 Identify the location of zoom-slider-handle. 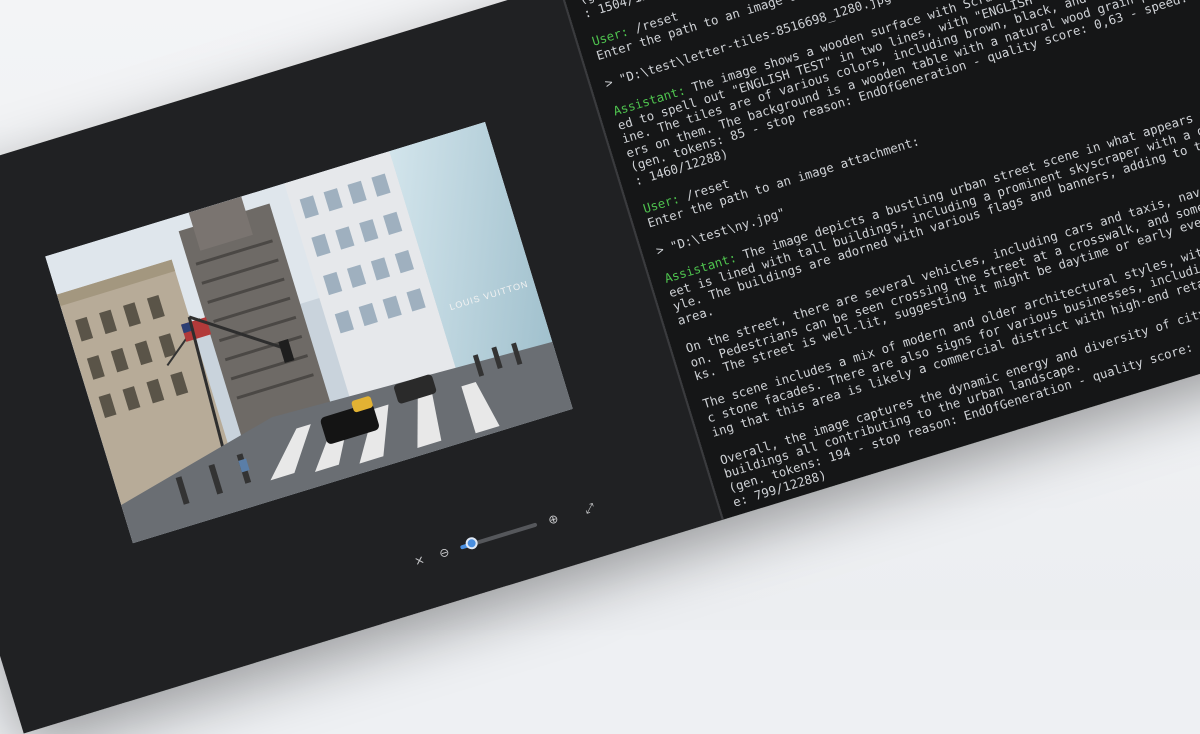
(472, 543).